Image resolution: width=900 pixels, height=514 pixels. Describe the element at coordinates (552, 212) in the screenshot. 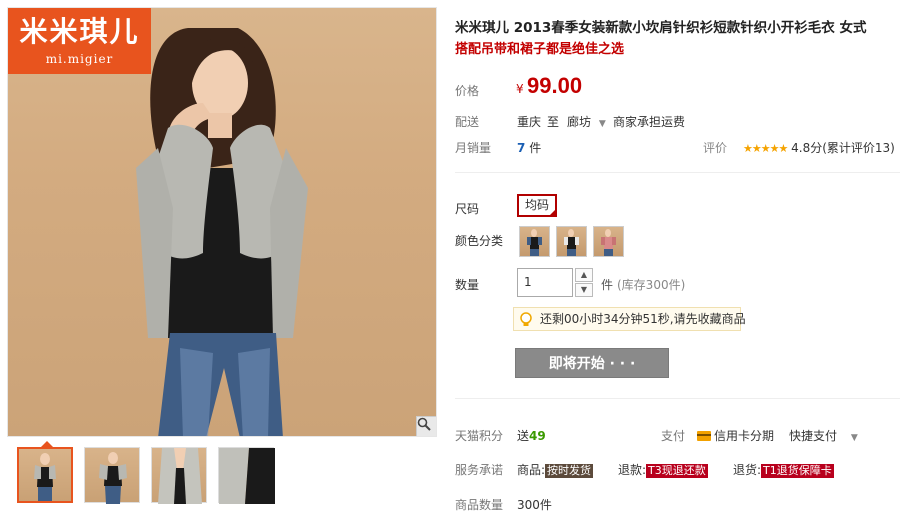

I see `selected-check-icon` at that location.